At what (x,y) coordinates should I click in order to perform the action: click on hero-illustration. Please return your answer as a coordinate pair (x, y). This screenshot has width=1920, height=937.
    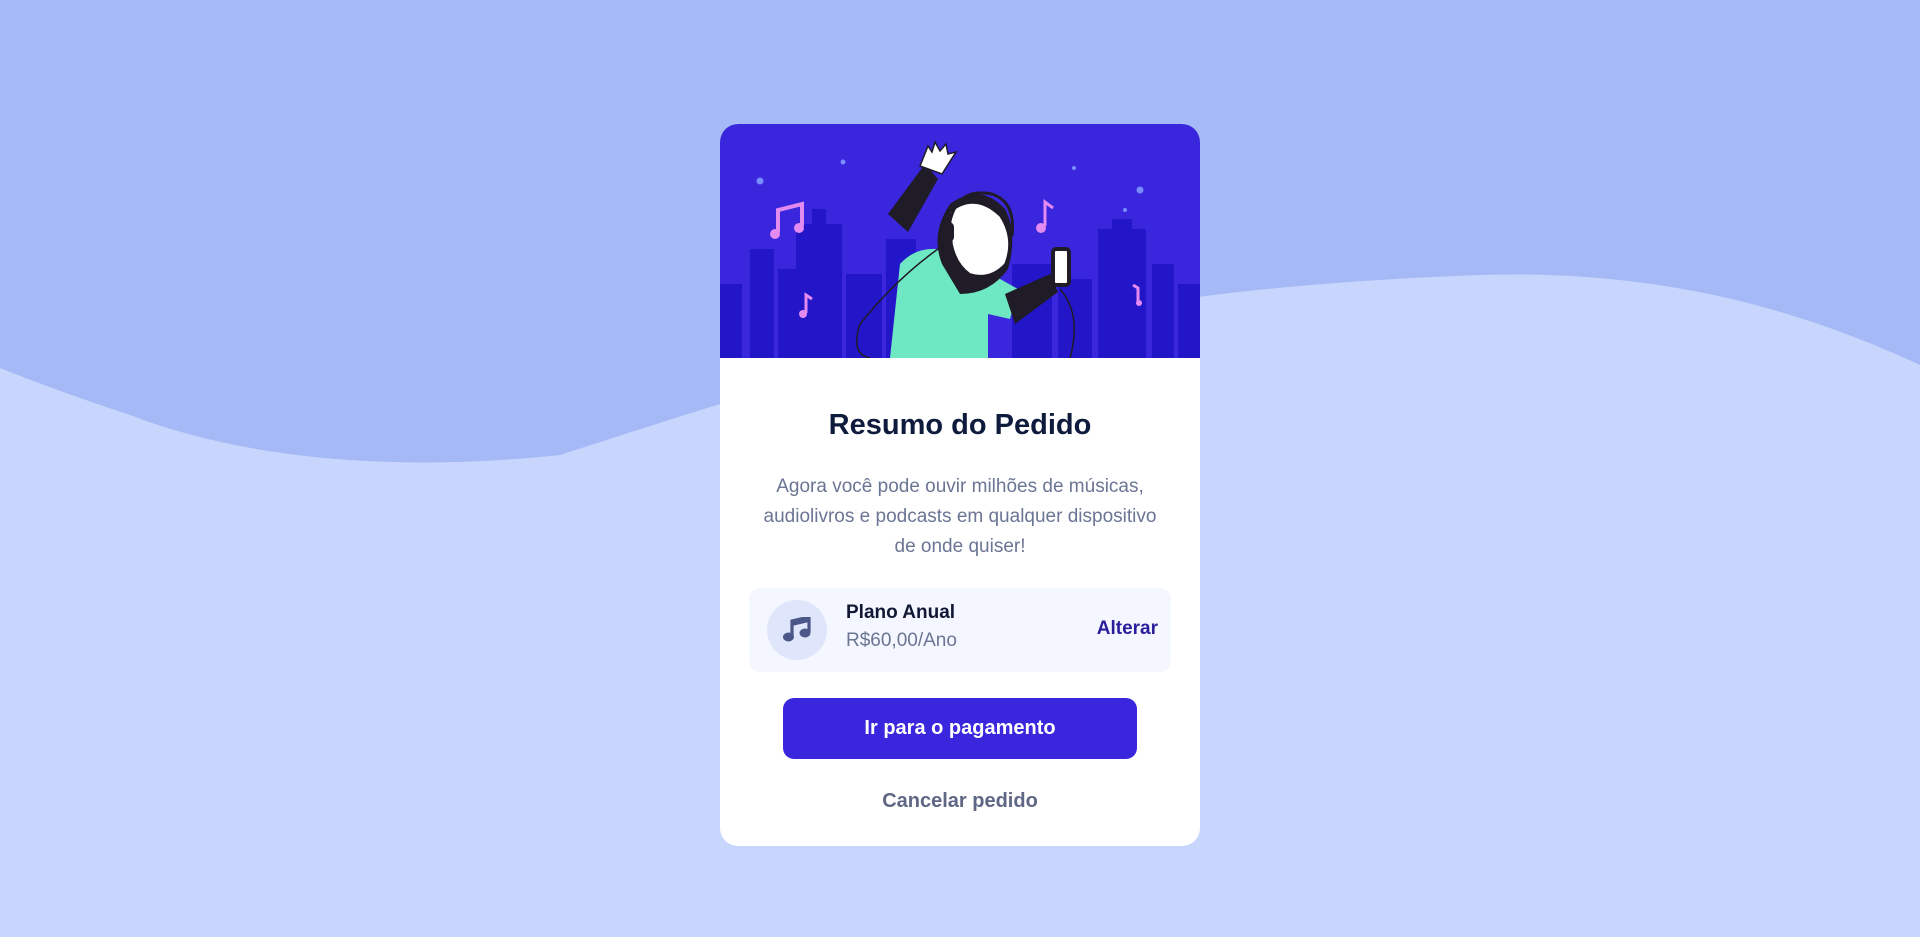
    Looking at the image, I should click on (960, 241).